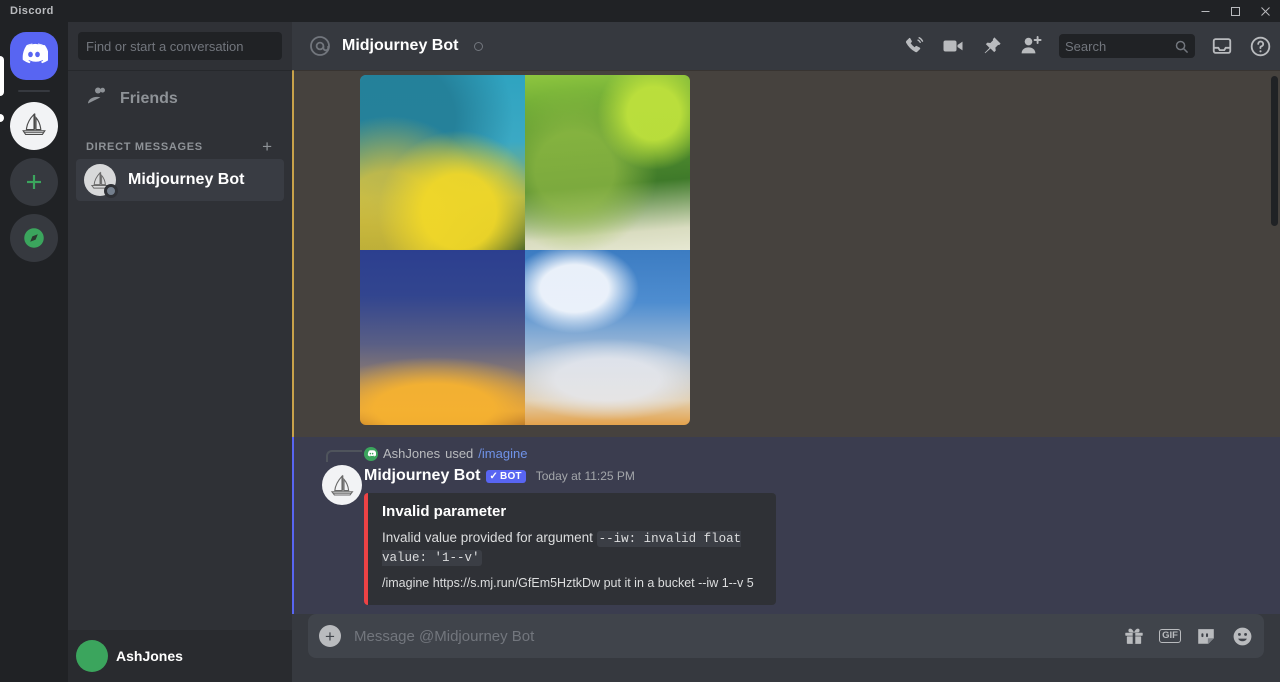 Image resolution: width=1280 pixels, height=682 pixels. I want to click on window-titlebar: Discord, so click(640, 11).